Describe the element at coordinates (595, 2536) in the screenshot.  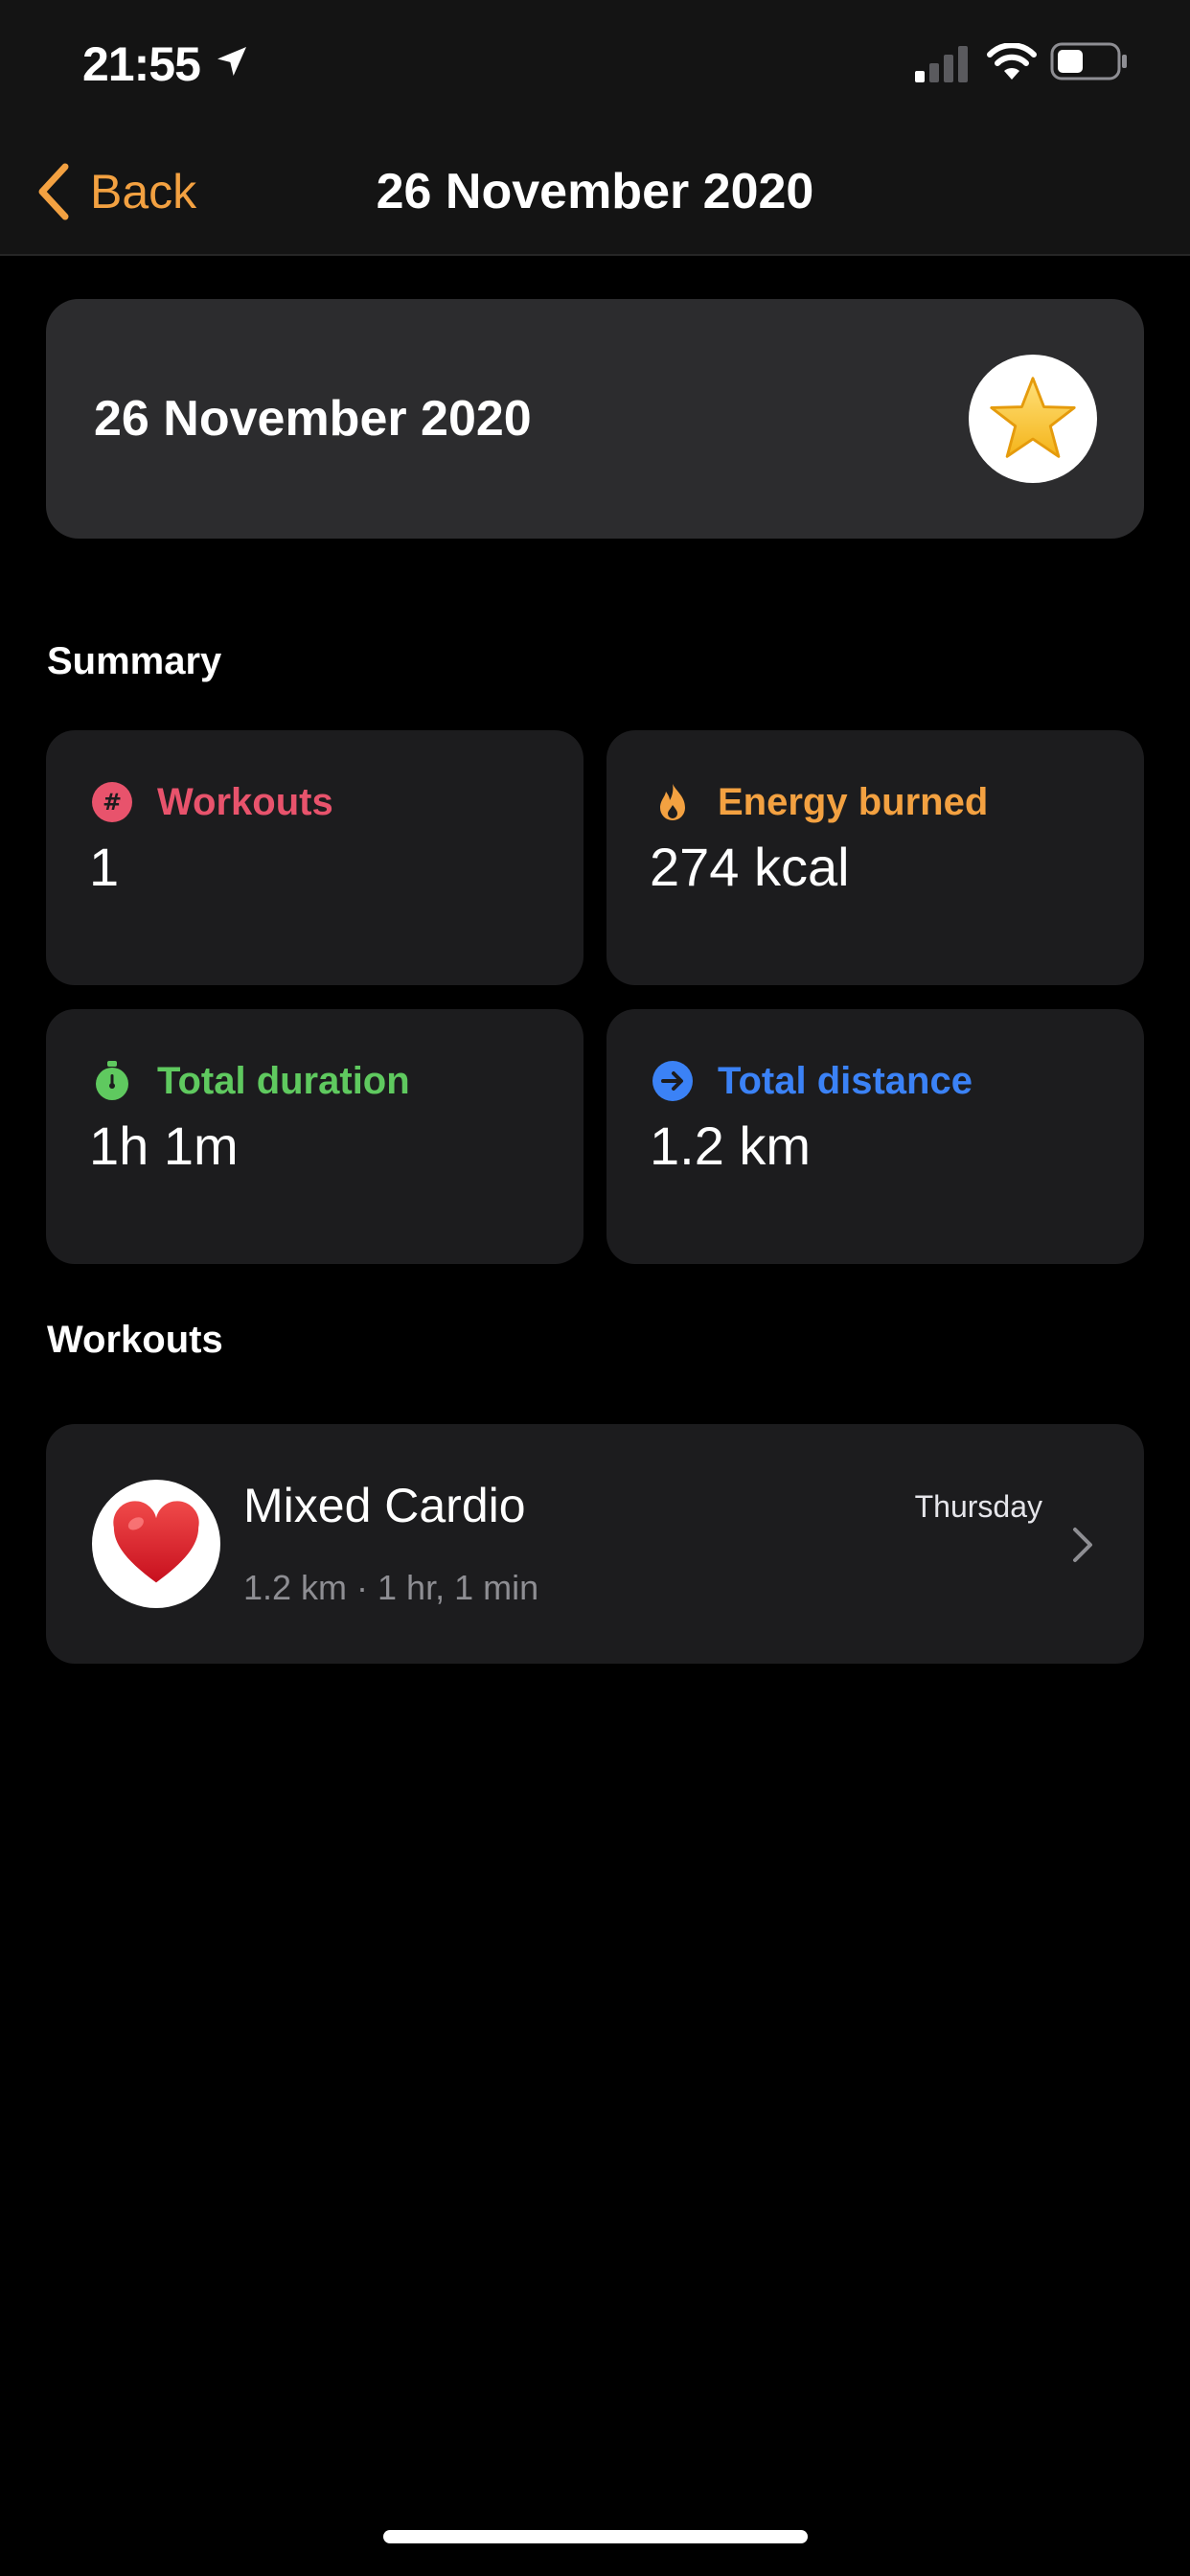
I see `home-indicator` at that location.